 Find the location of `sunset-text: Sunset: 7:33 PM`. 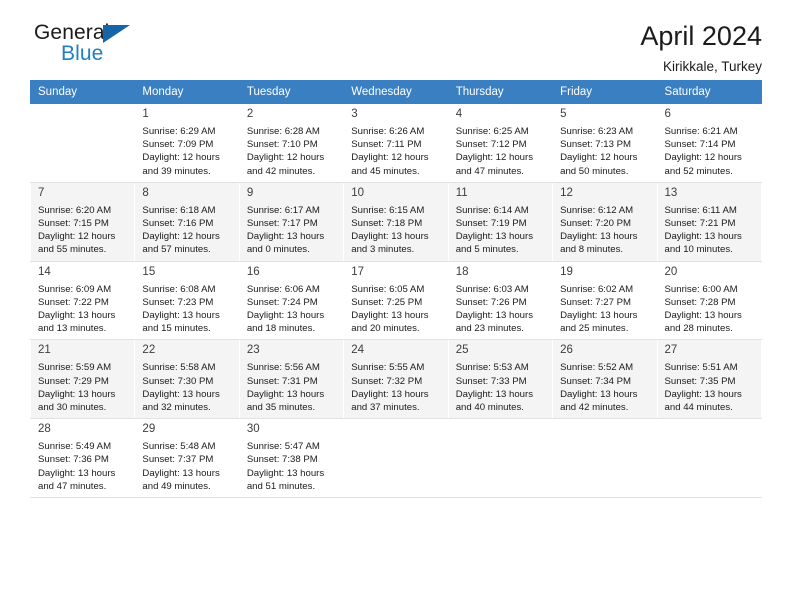

sunset-text: Sunset: 7:33 PM is located at coordinates (491, 381).